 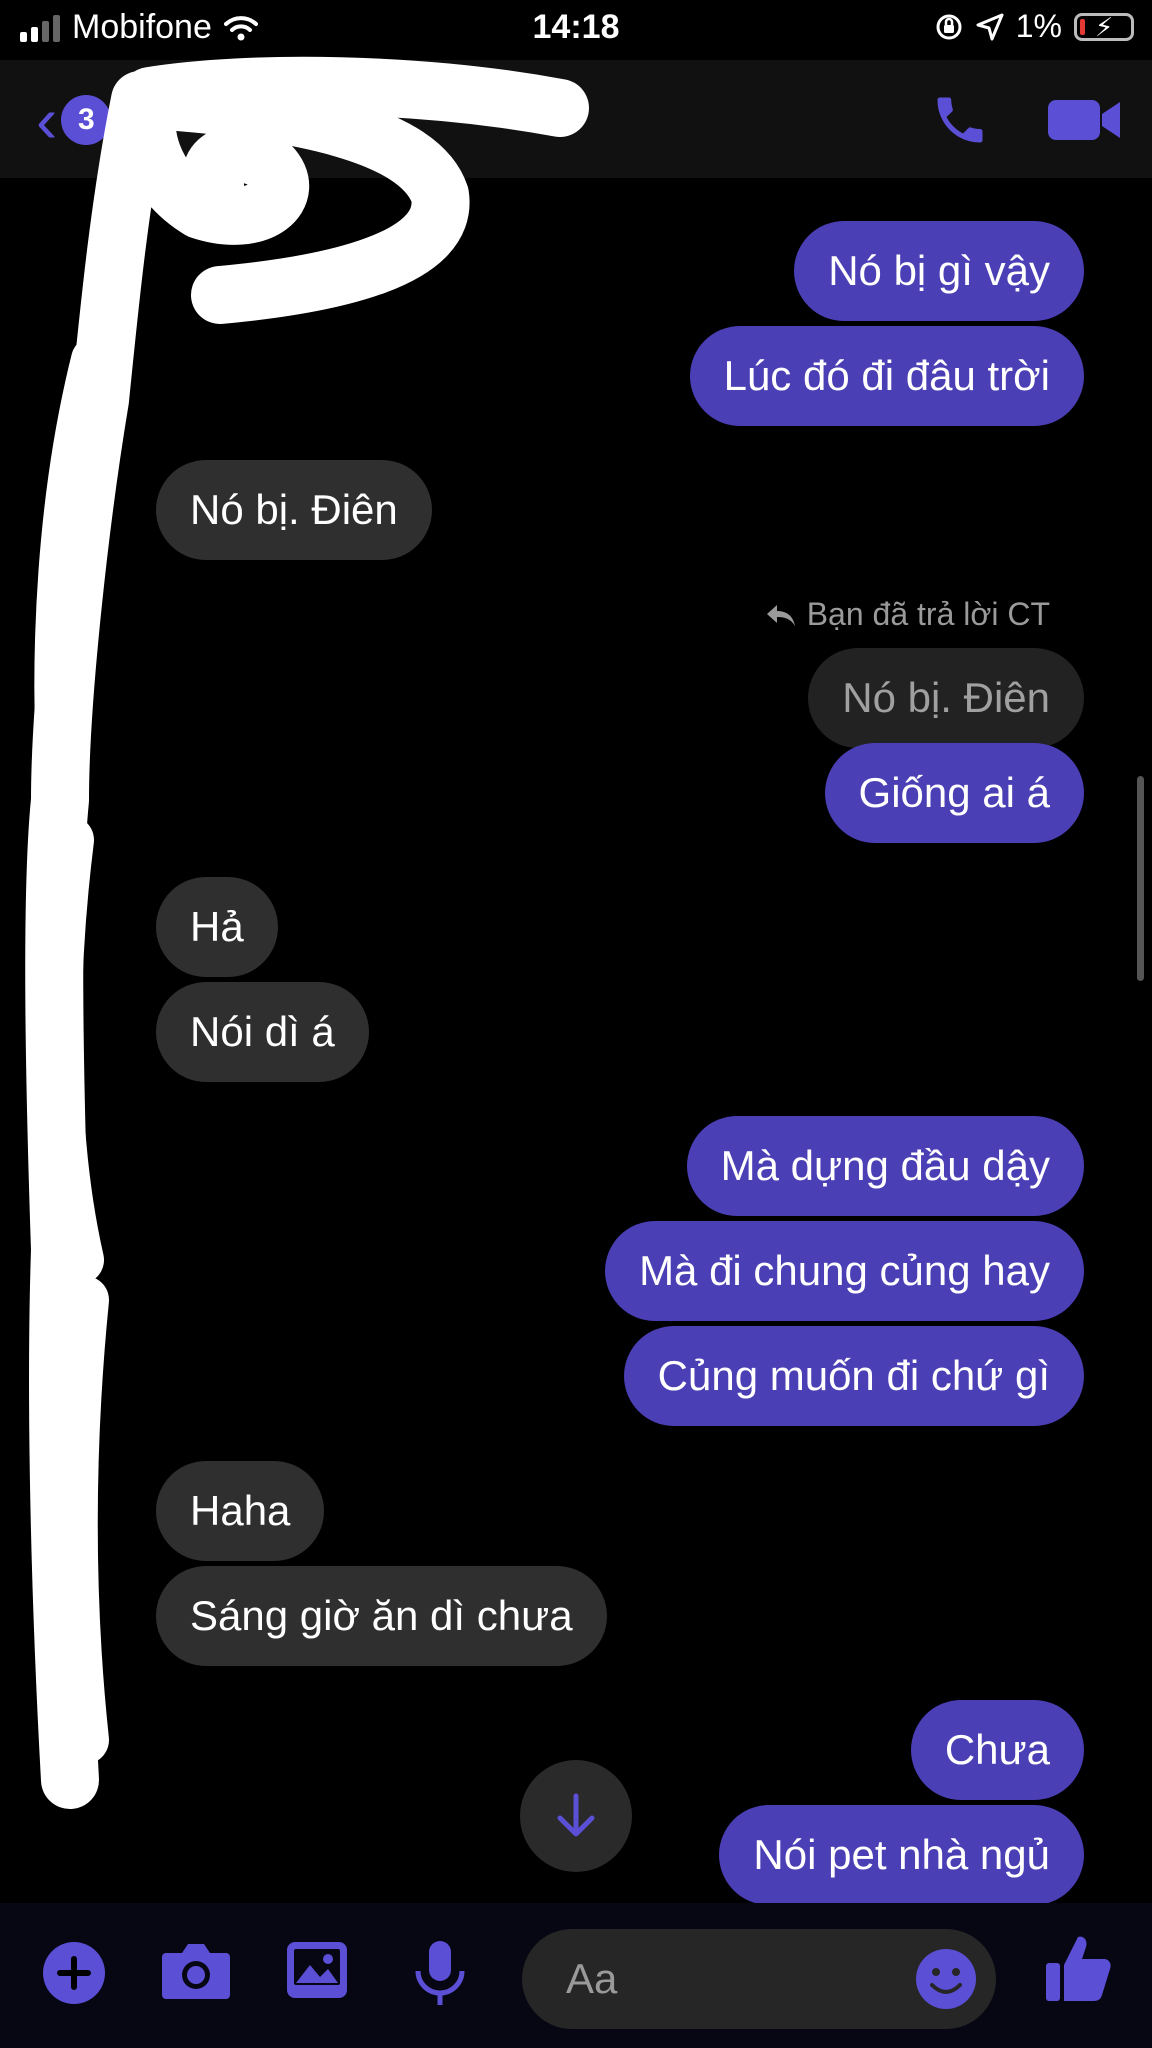 What do you see at coordinates (217, 927) in the screenshot?
I see `message-received: Hả` at bounding box center [217, 927].